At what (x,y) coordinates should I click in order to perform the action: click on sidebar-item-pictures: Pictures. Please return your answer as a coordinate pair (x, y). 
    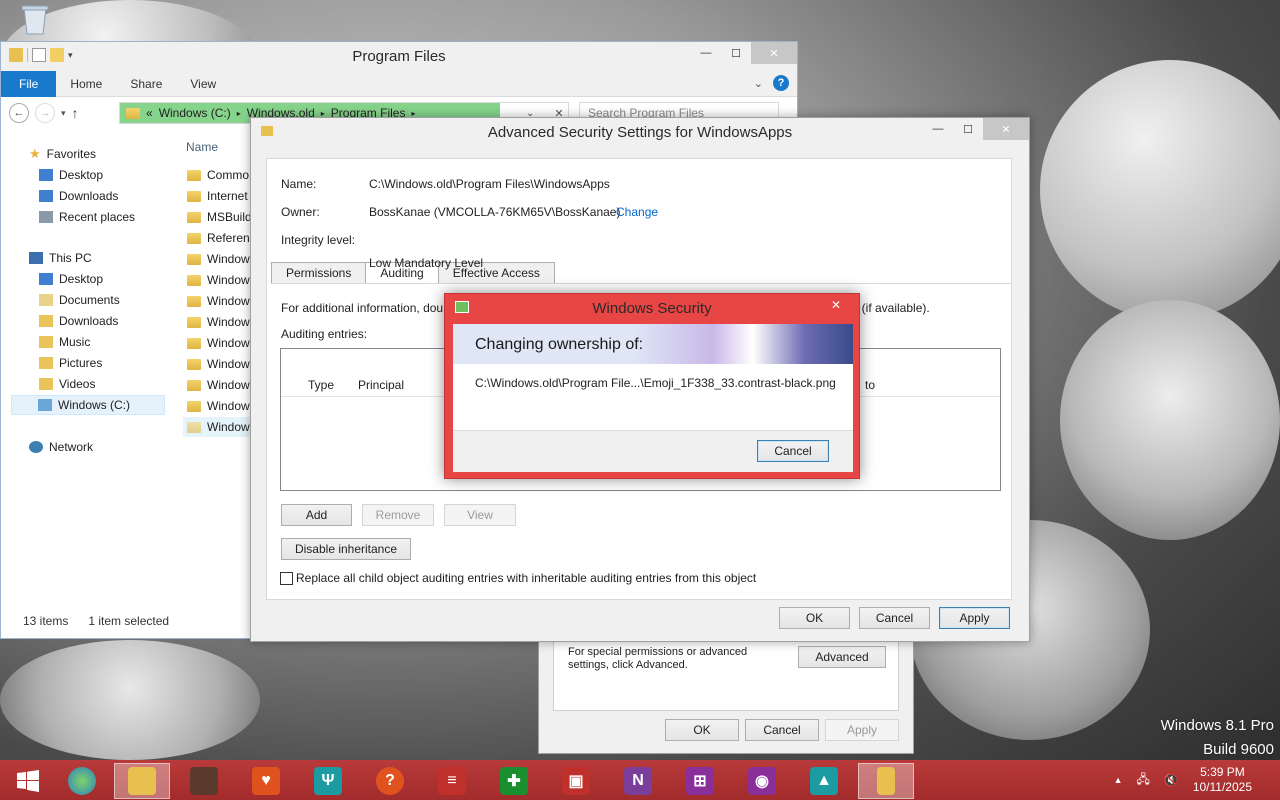
    Looking at the image, I should click on (70, 363).